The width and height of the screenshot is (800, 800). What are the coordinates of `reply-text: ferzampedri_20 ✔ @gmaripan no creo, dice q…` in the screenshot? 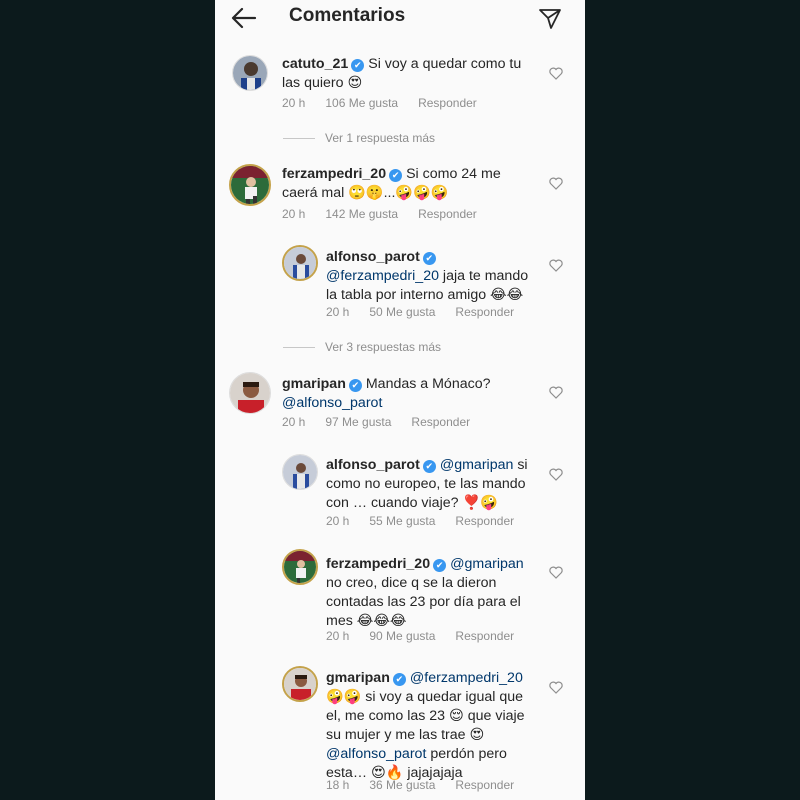 It's located at (432, 593).